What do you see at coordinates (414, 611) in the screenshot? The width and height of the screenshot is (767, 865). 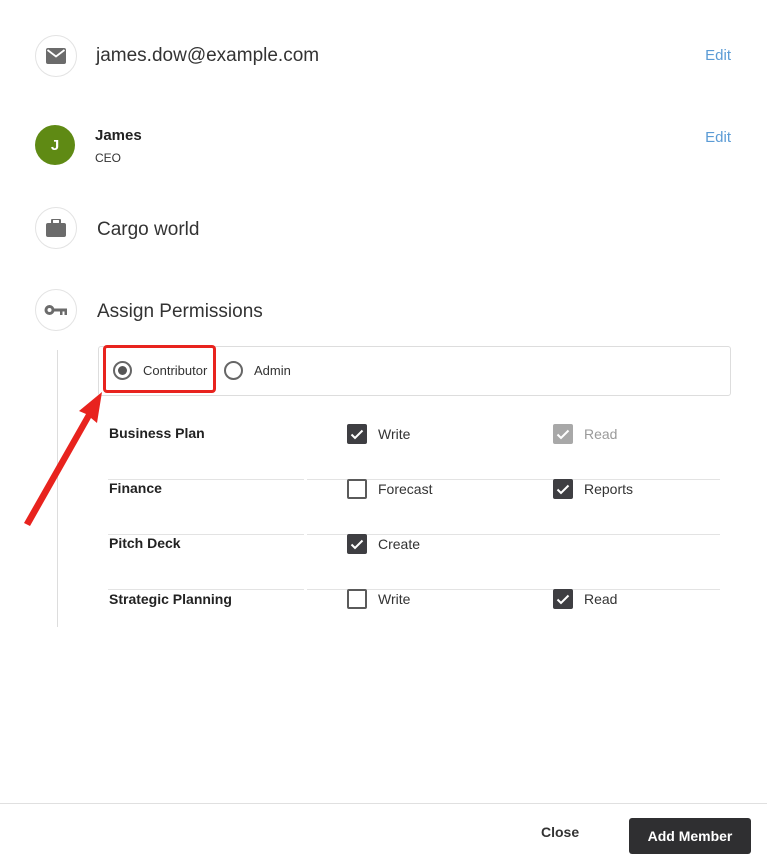 I see `permission-row-strategic-planning: Strategic Planning` at bounding box center [414, 611].